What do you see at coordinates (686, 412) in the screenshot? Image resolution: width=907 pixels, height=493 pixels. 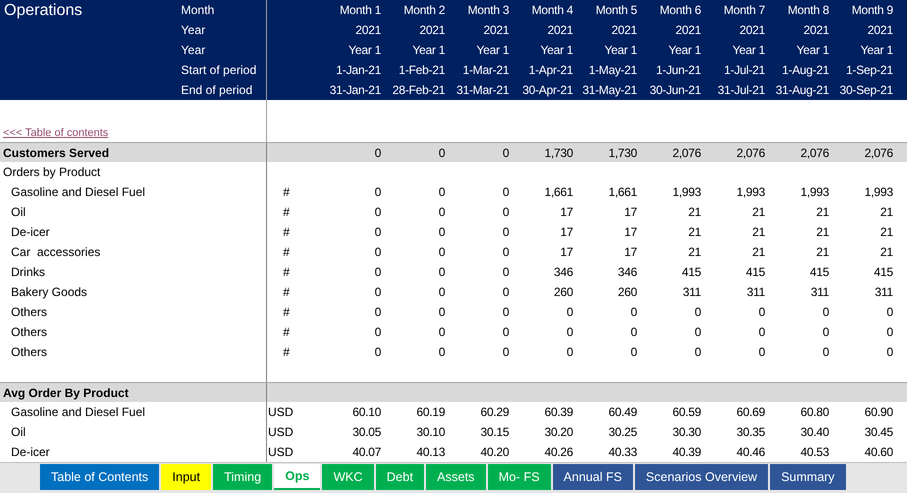 I see `table-cell-text: 60.59` at bounding box center [686, 412].